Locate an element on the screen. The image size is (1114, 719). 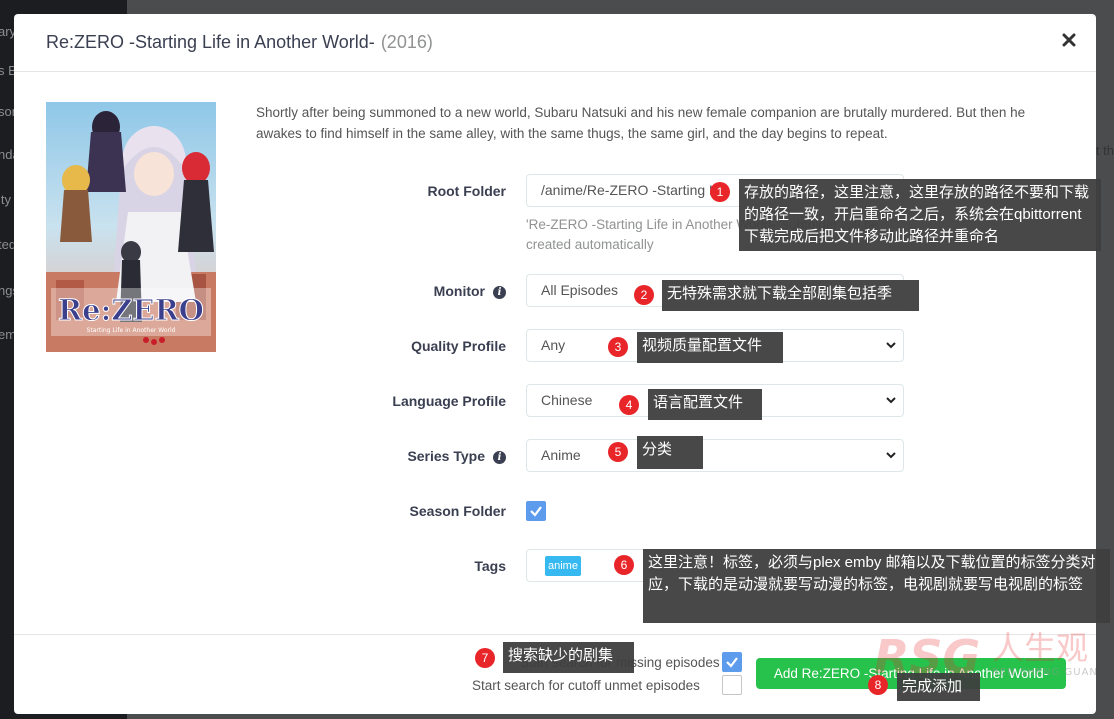
annotation-5: 分类 is located at coordinates (670, 452).